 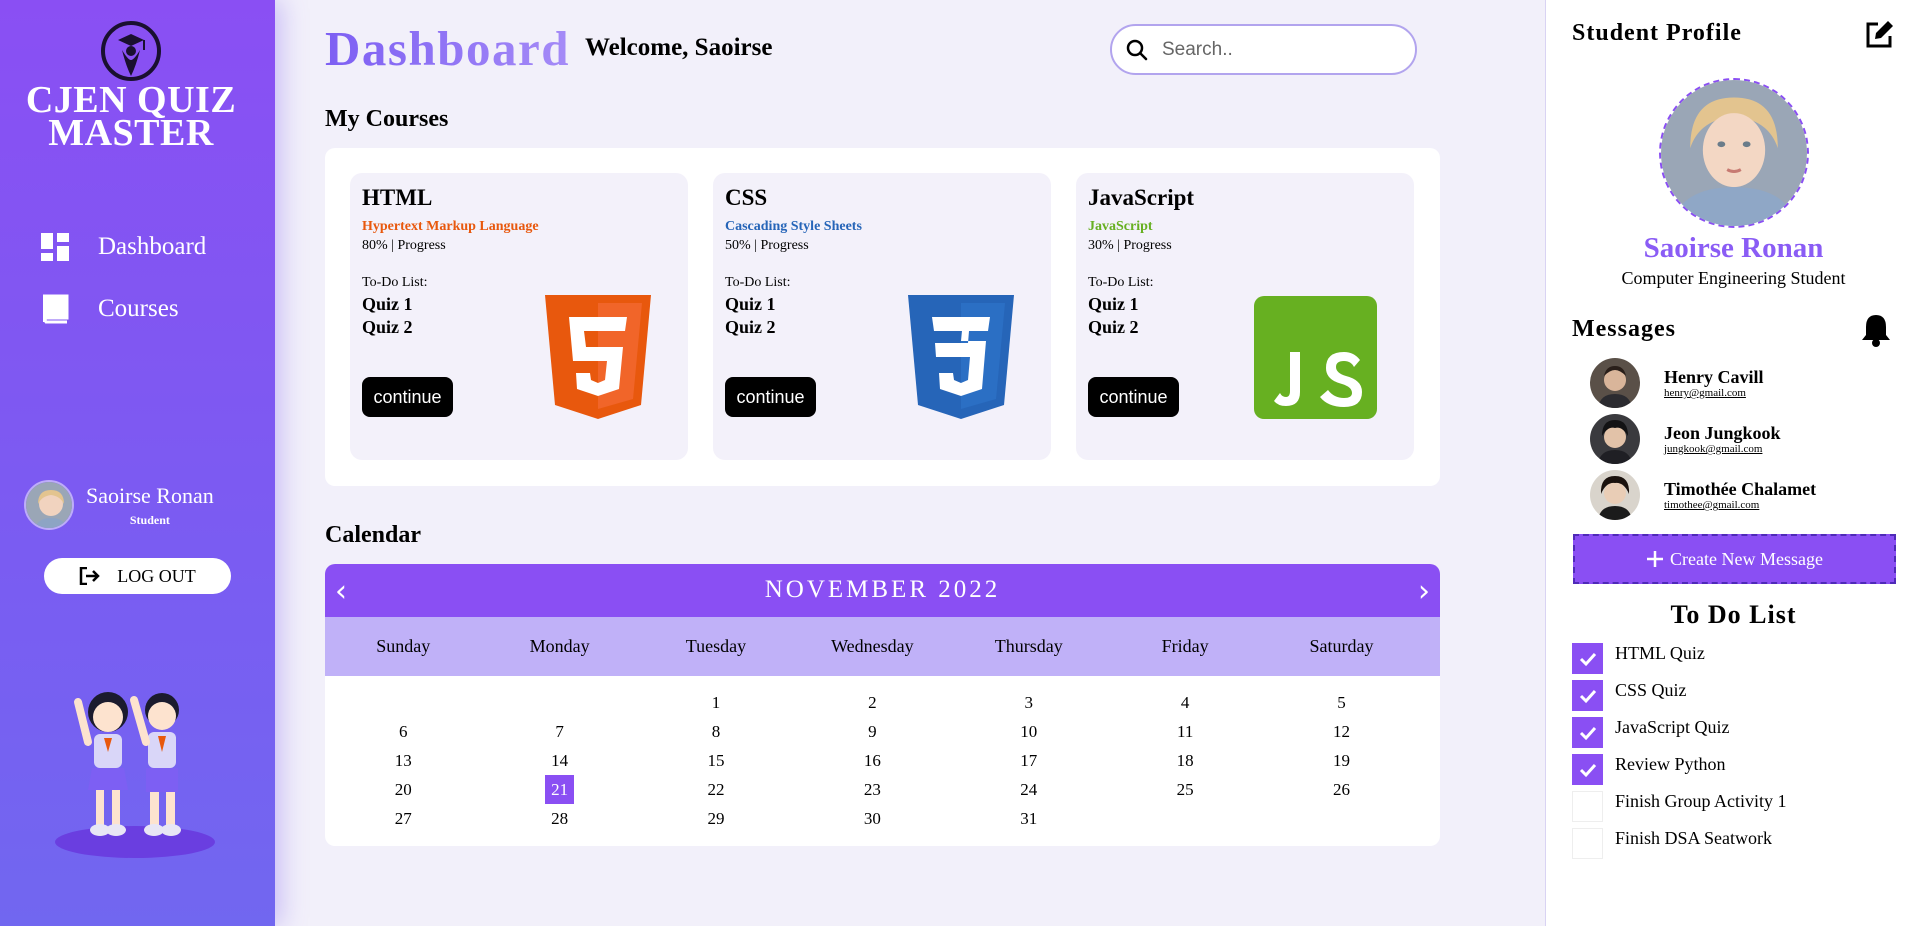 I want to click on weekday-label: Tuesday, so click(x=716, y=646).